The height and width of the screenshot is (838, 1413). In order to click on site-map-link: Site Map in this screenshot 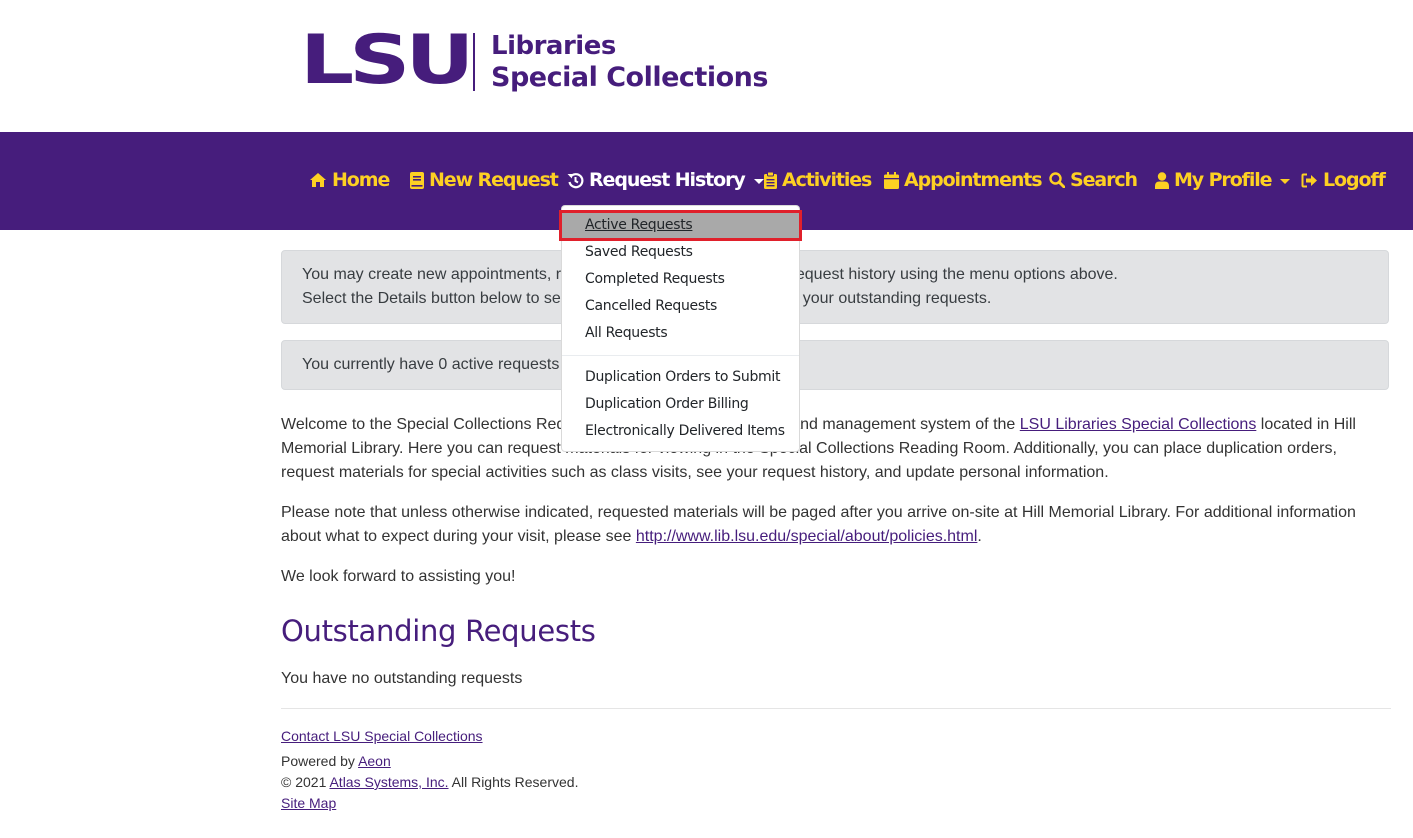, I will do `click(308, 803)`.